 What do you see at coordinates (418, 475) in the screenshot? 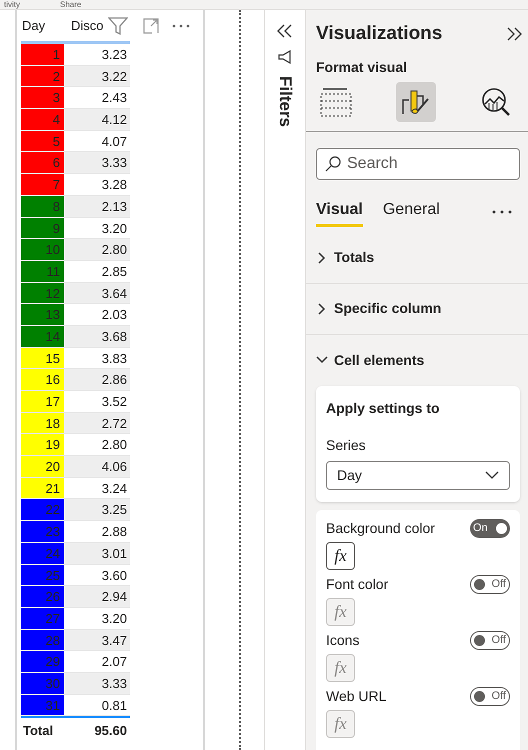
I see `series-dropdown: Day` at bounding box center [418, 475].